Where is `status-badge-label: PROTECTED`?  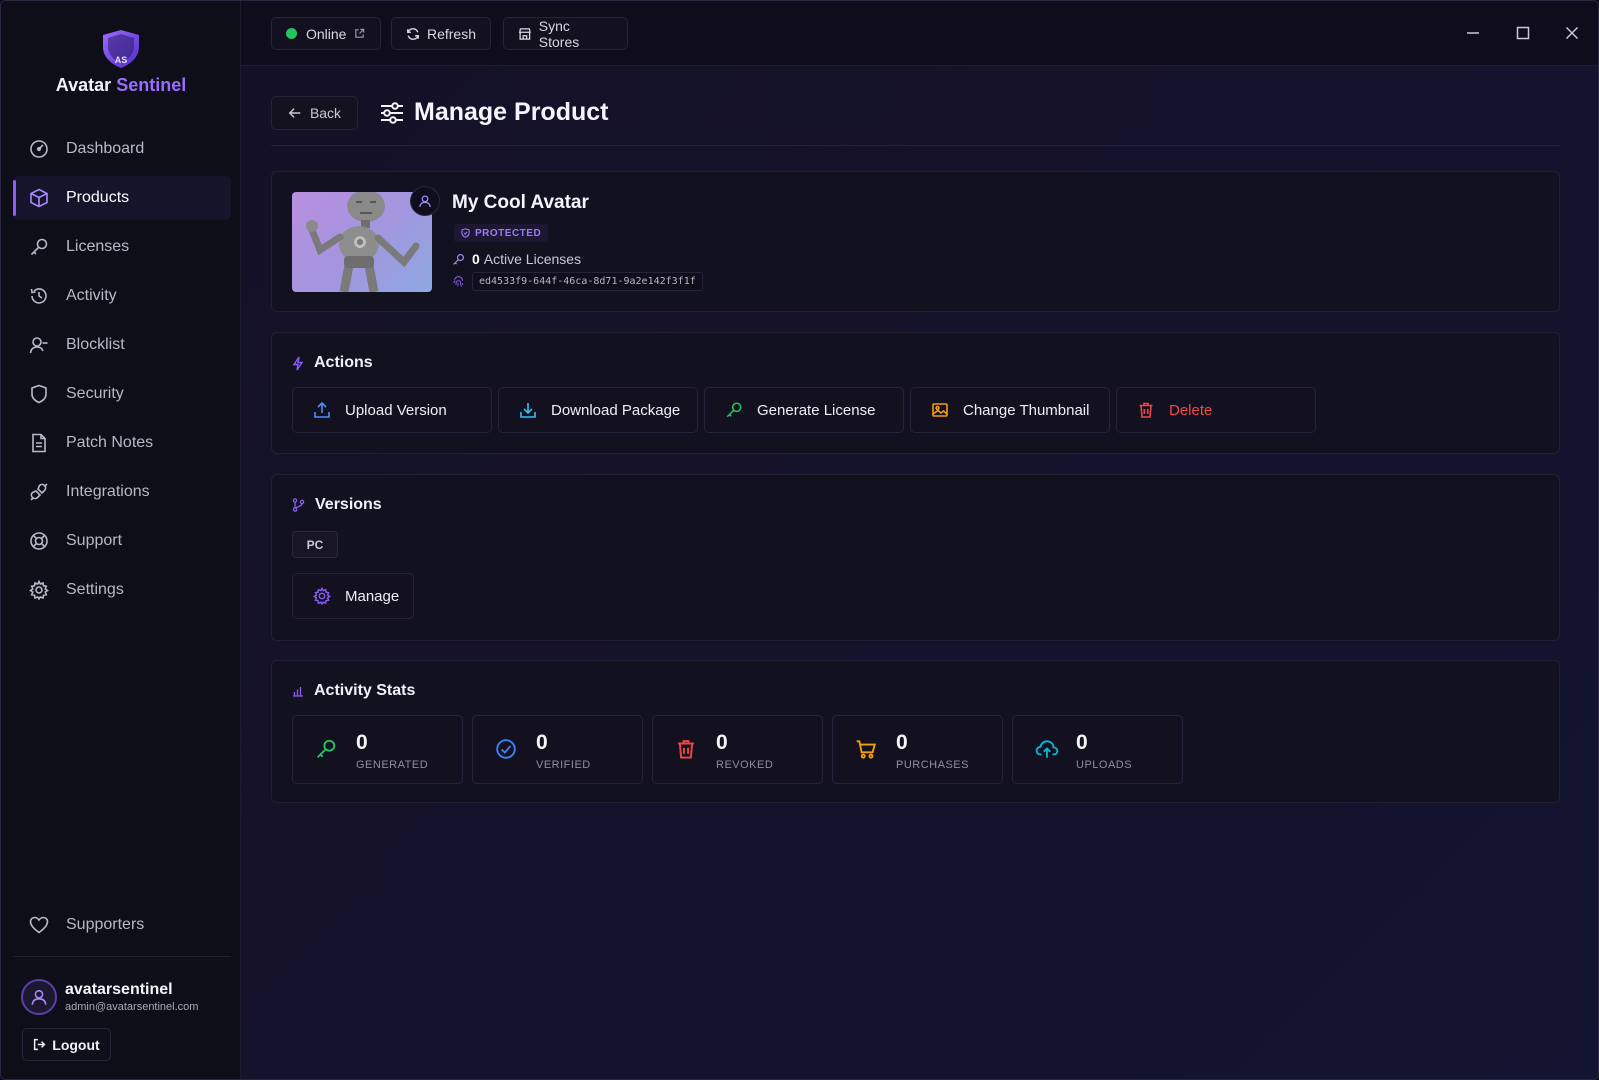
status-badge-label: PROTECTED is located at coordinates (508, 233).